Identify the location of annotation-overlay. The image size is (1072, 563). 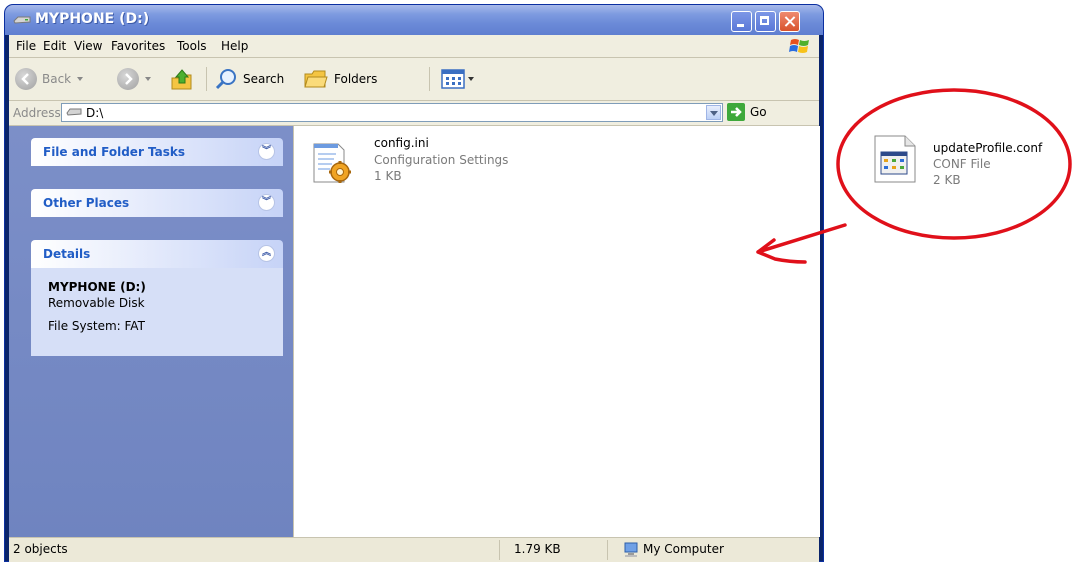
(914, 176).